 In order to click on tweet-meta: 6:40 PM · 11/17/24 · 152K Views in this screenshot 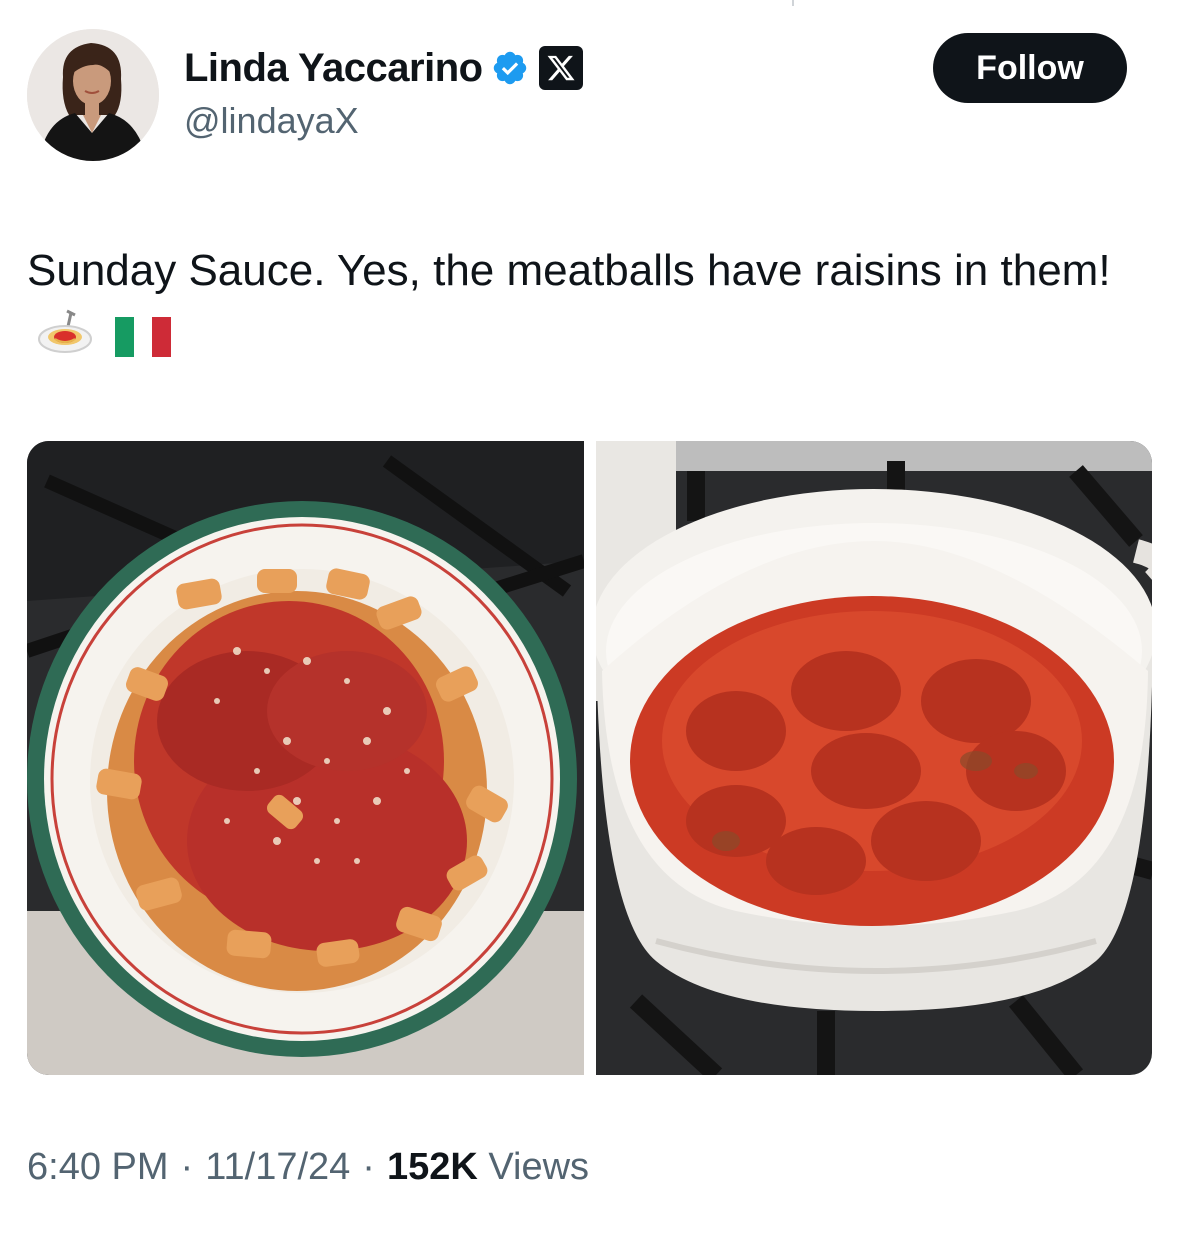, I will do `click(308, 1167)`.